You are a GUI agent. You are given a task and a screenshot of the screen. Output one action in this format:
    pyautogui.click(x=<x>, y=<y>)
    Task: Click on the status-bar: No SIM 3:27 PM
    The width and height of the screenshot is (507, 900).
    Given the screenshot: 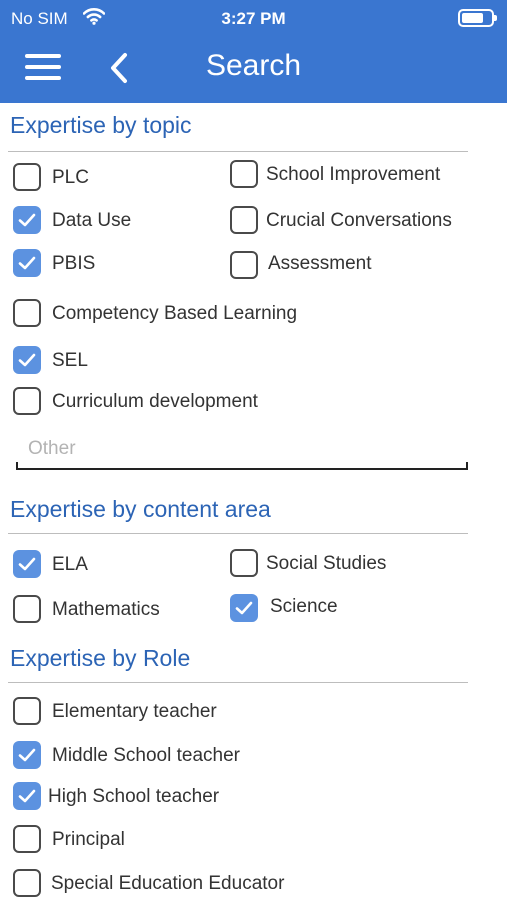 What is the action you would take?
    pyautogui.click(x=253, y=18)
    